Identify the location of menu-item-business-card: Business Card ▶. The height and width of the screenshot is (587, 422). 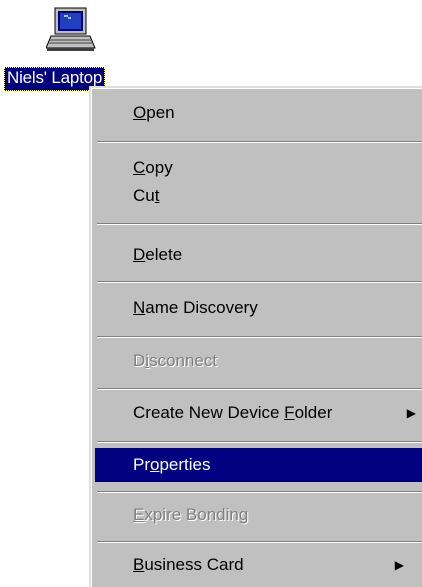
(258, 565).